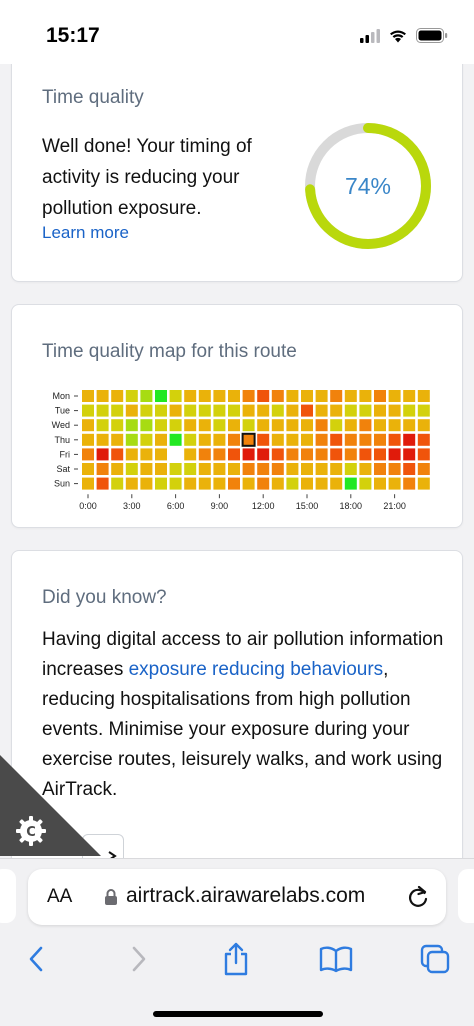  What do you see at coordinates (466, 896) in the screenshot?
I see `next-tab-preview` at bounding box center [466, 896].